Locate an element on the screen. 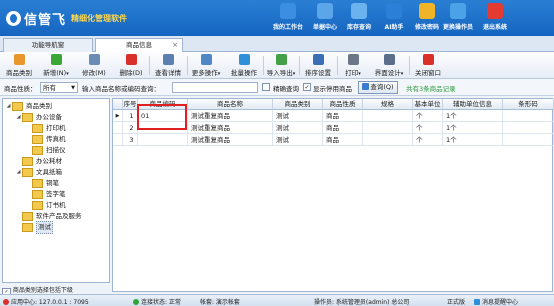 The width and height of the screenshot is (554, 306). column-header: 商品类别 is located at coordinates (298, 104).